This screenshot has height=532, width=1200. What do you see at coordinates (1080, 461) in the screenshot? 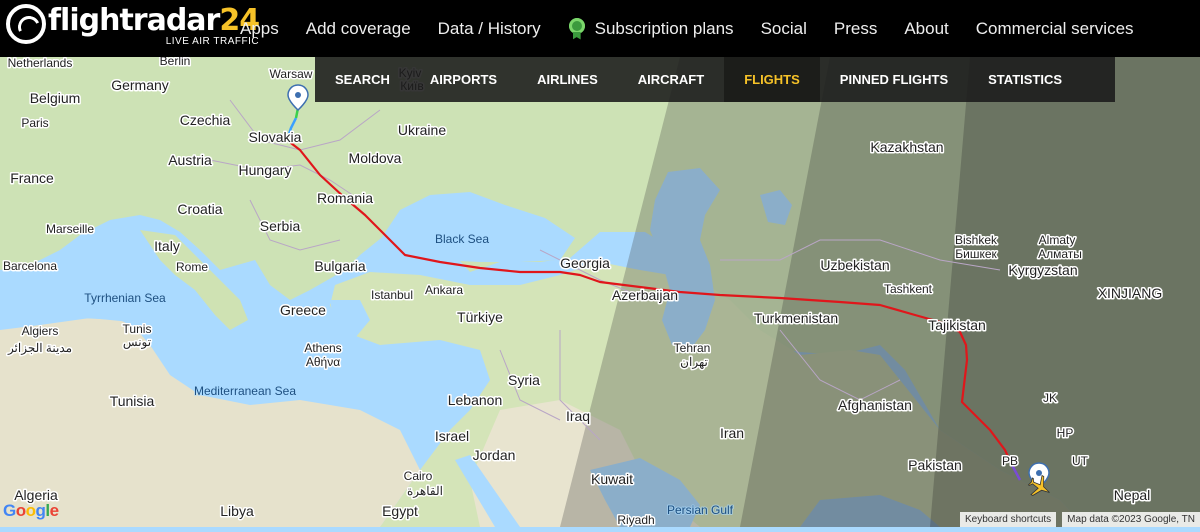
I see `map-partial-label: UT` at bounding box center [1080, 461].